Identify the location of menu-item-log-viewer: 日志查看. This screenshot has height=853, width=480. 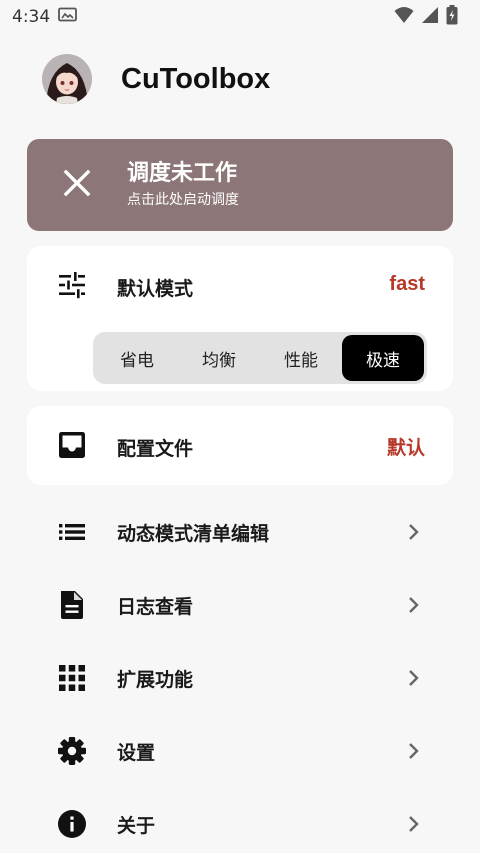
(240, 605).